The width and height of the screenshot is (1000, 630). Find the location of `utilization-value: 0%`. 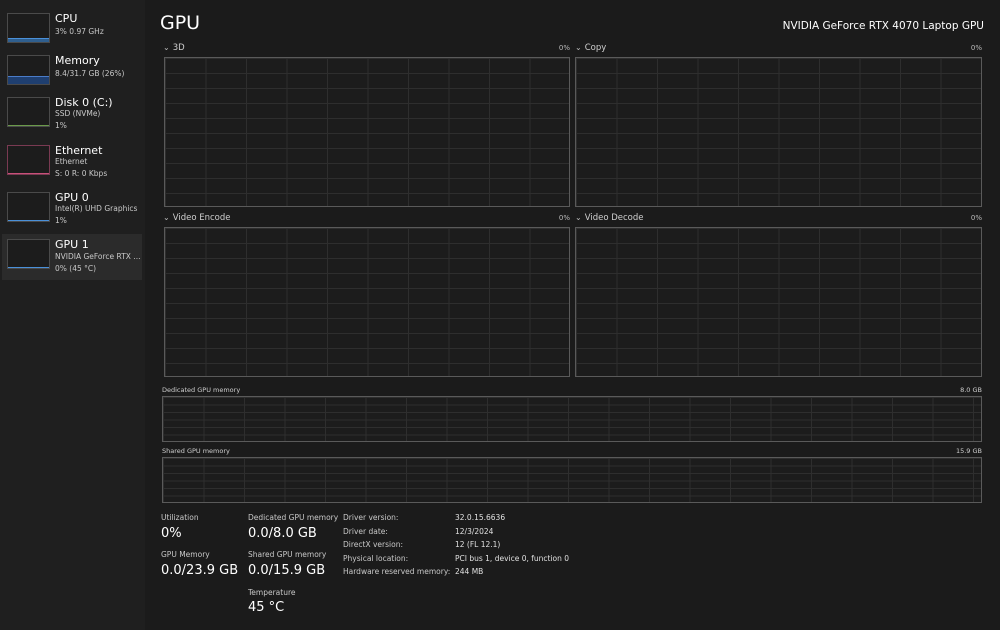

utilization-value: 0% is located at coordinates (171, 533).